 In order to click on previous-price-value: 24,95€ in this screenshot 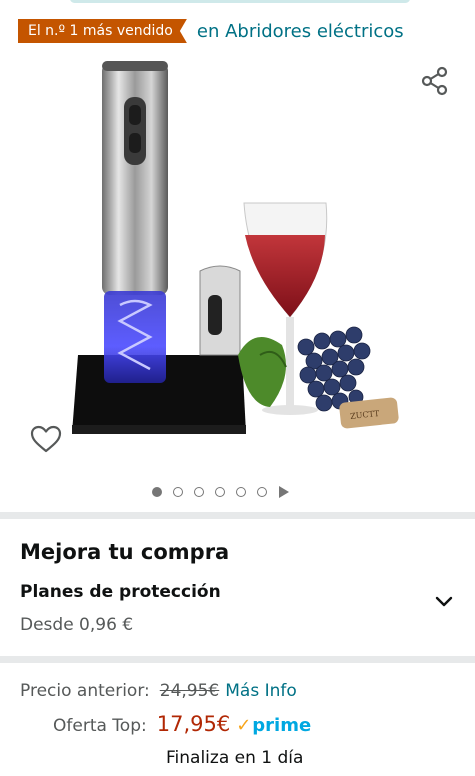, I will do `click(189, 691)`.